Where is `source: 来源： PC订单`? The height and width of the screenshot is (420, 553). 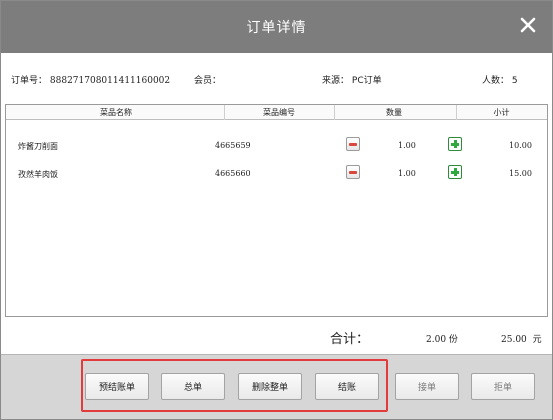
source: 来源： PC订单 is located at coordinates (352, 80).